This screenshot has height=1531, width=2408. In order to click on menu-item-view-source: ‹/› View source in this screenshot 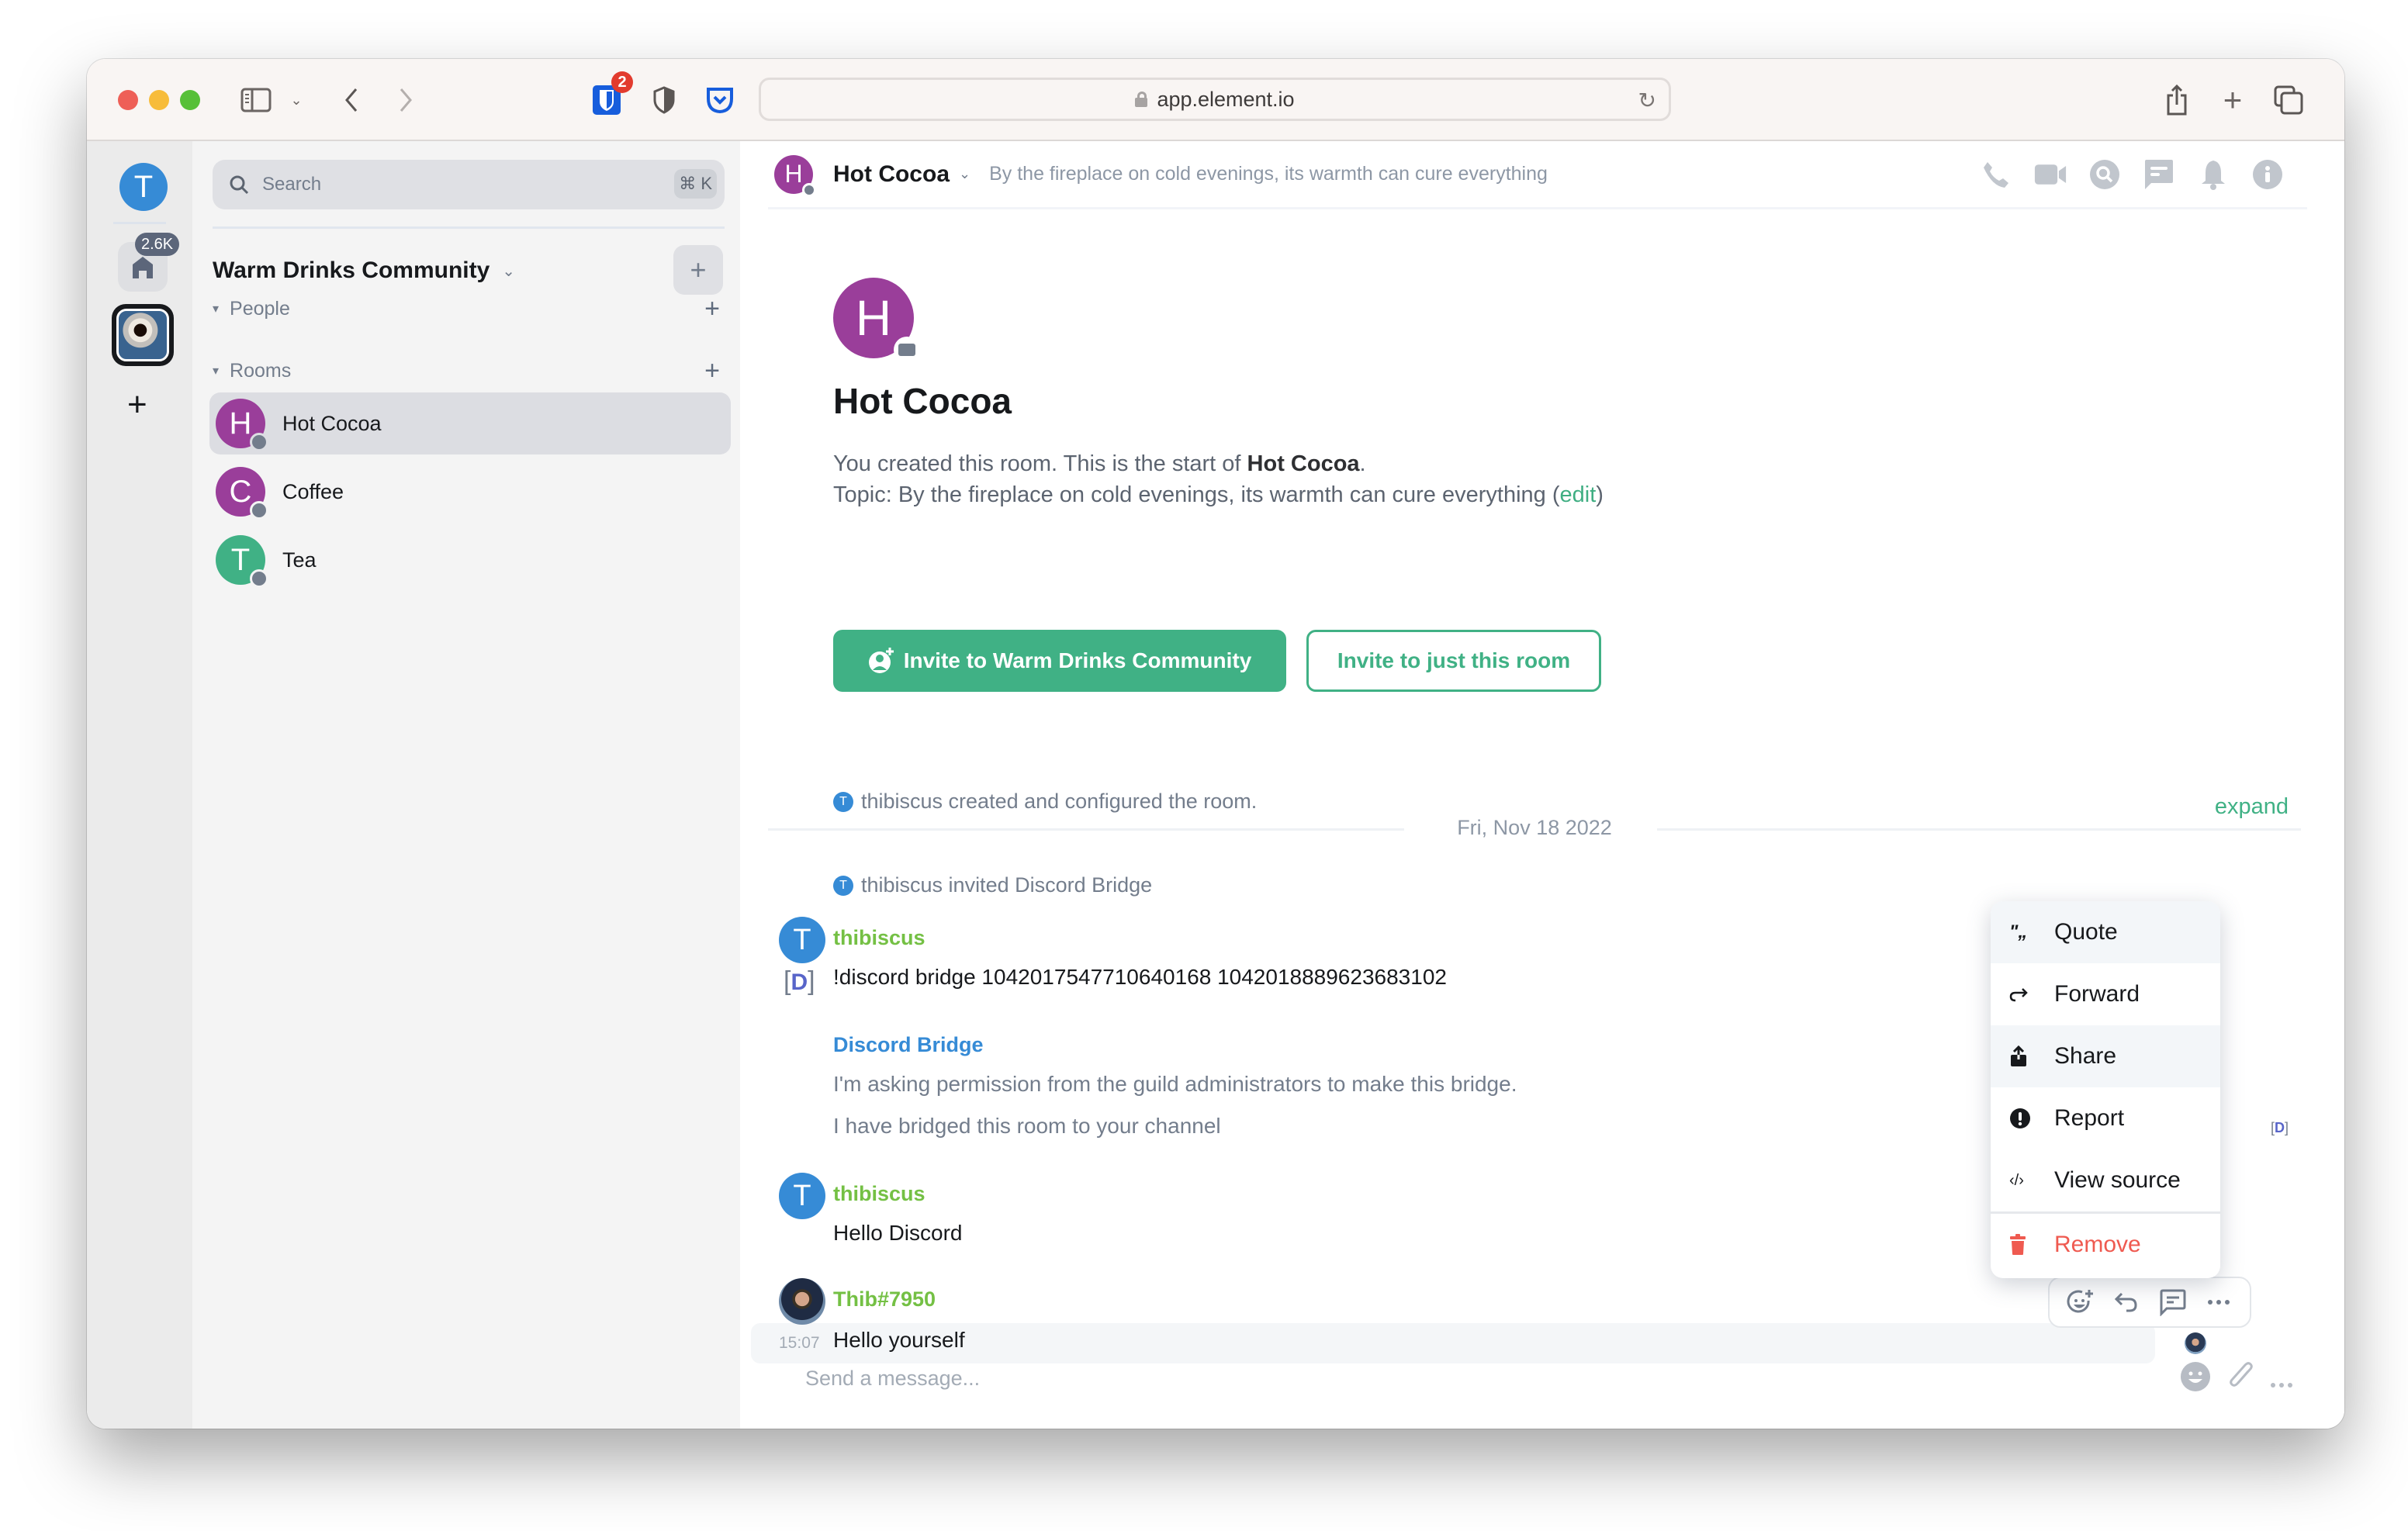, I will do `click(2105, 1180)`.